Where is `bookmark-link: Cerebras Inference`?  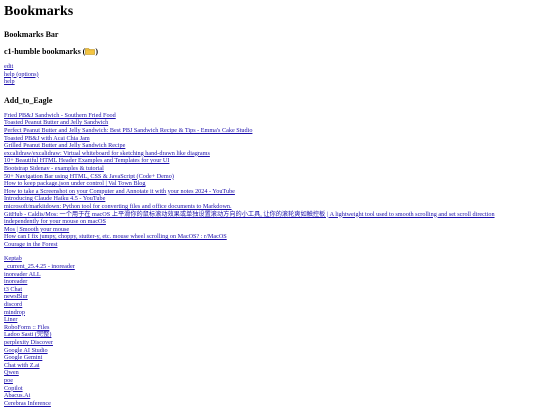 bookmark-link: Cerebras Inference is located at coordinates (270, 404).